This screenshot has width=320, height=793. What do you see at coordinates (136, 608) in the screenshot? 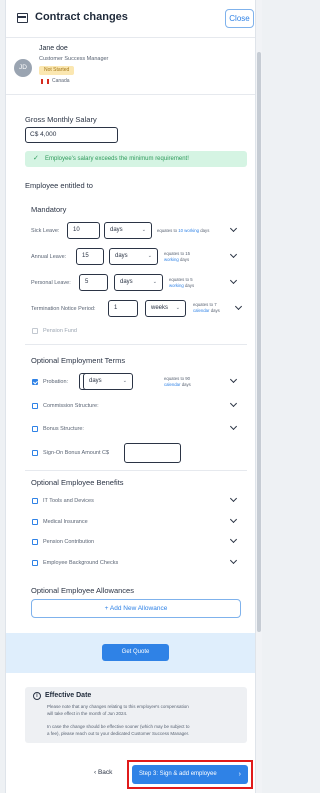
I see `add-allowance-button: + Add New Allowance` at bounding box center [136, 608].